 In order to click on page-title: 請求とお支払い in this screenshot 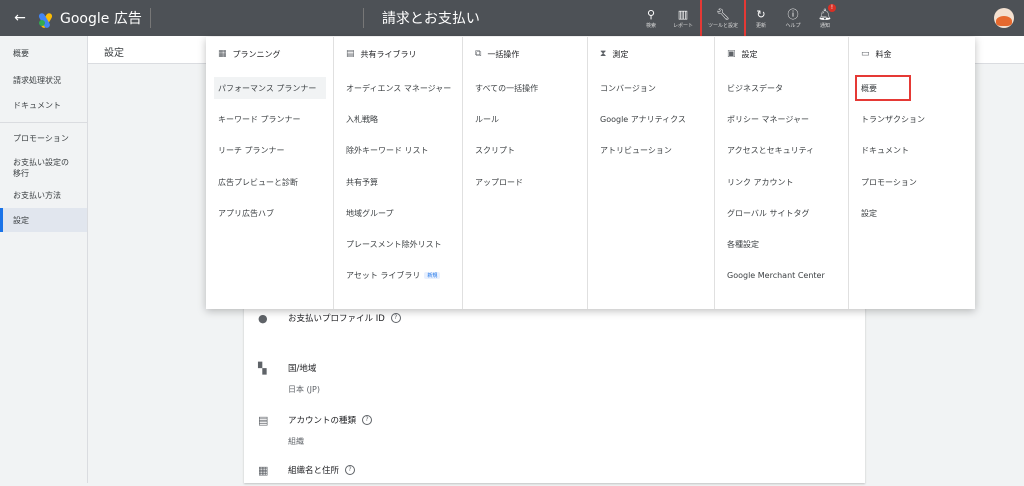, I will do `click(430, 19)`.